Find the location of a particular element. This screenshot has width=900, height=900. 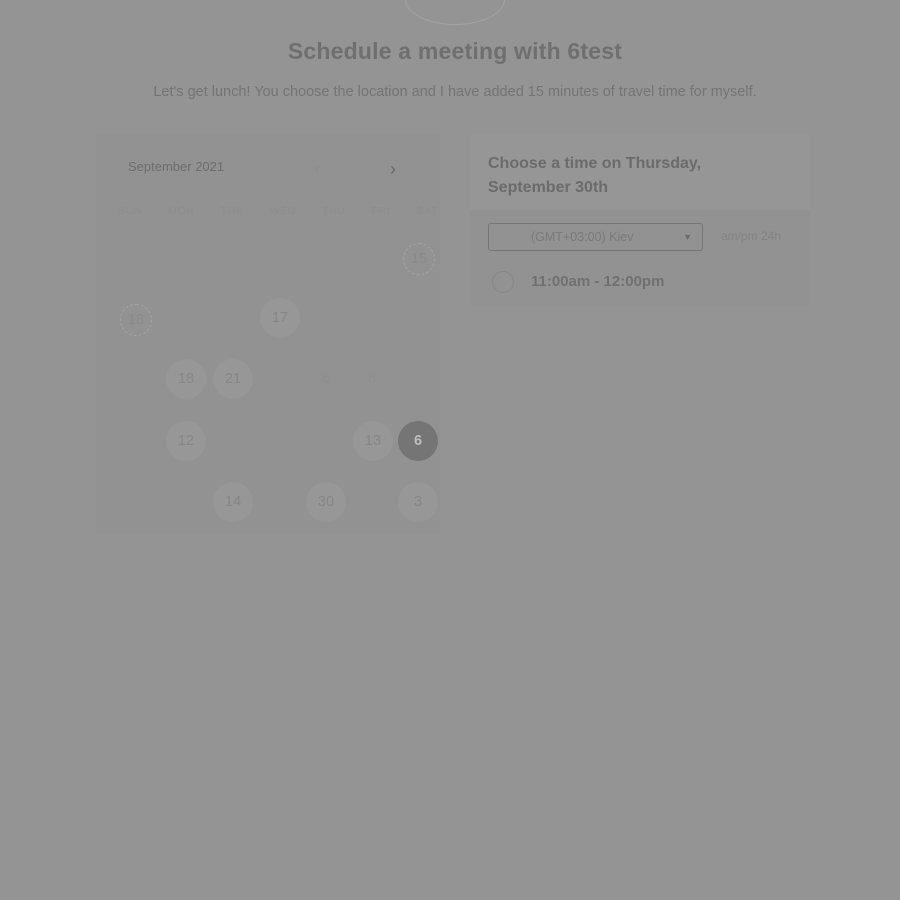

calendar-day: 21 is located at coordinates (233, 379).